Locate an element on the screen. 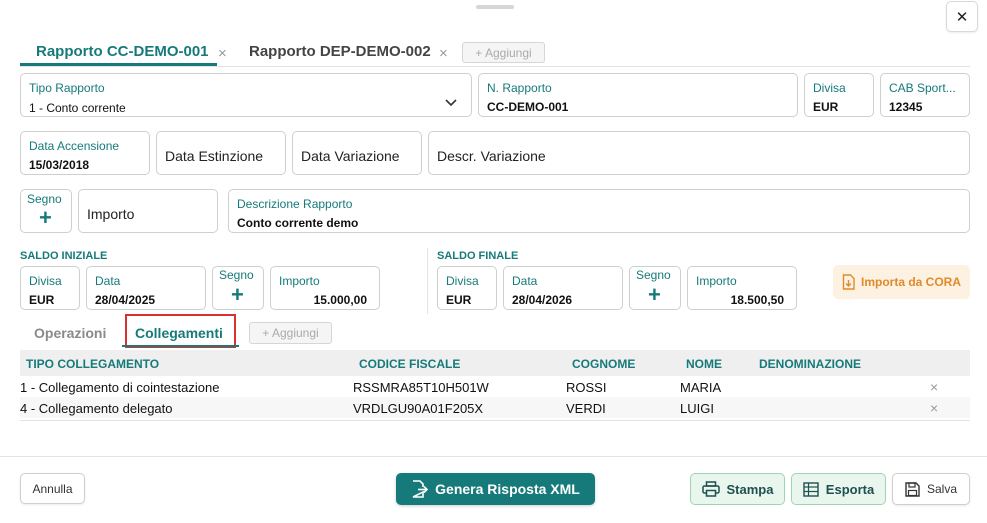 This screenshot has height=523, width=987. esporta-button: Esporta is located at coordinates (838, 489).